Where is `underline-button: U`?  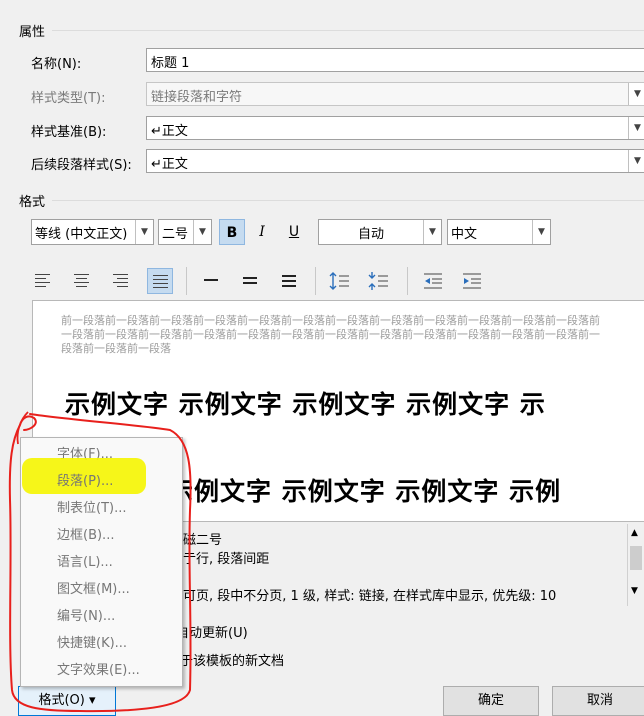
underline-button: U is located at coordinates (294, 232).